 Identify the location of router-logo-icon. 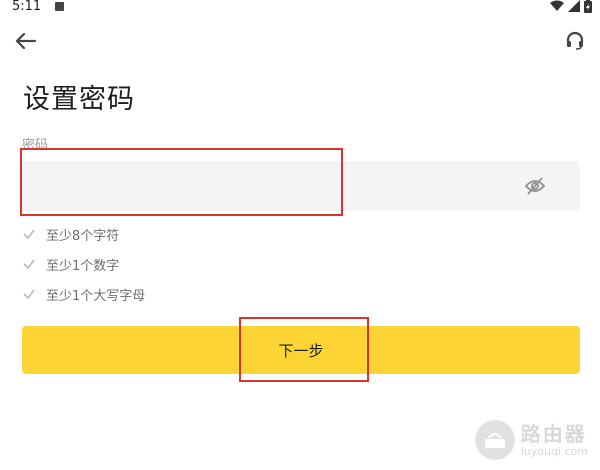
(494, 440).